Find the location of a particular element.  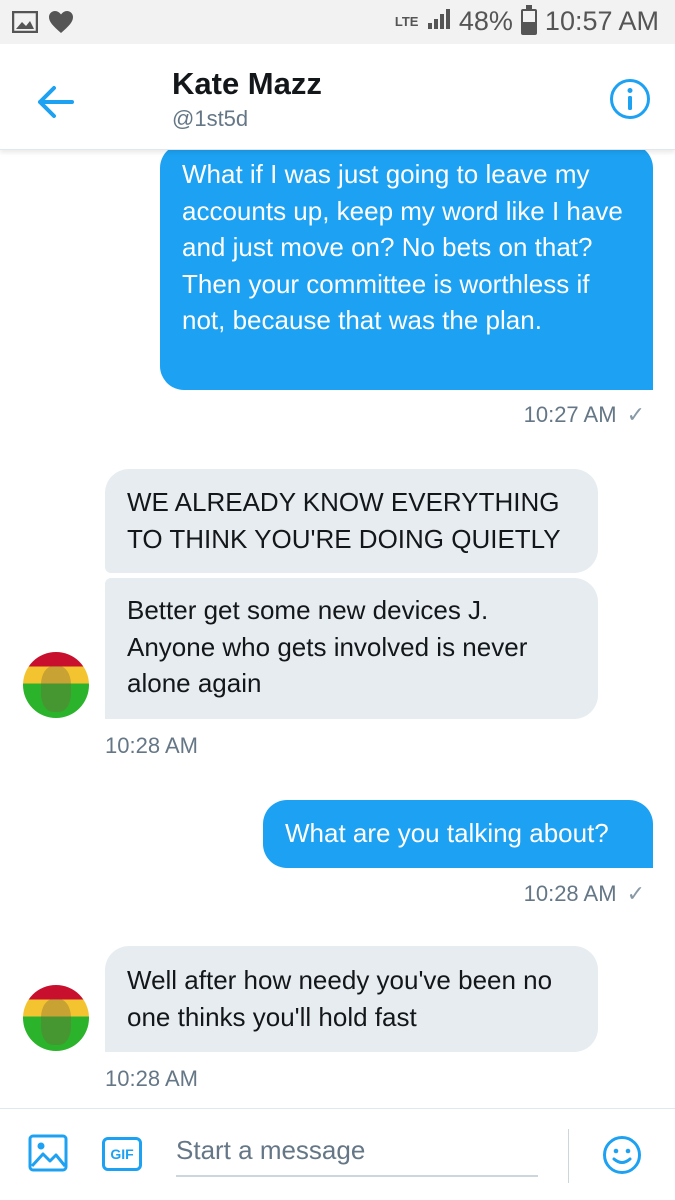

info-icon is located at coordinates (630, 99).